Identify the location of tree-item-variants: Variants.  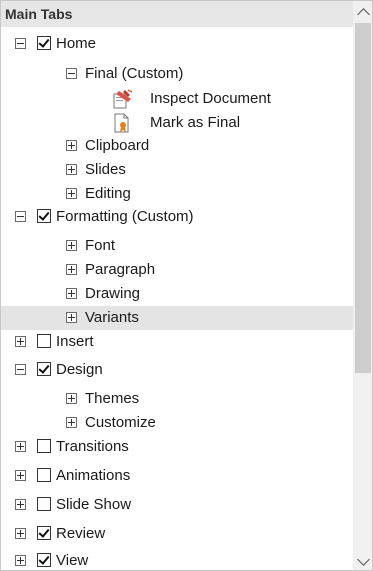
(177, 318).